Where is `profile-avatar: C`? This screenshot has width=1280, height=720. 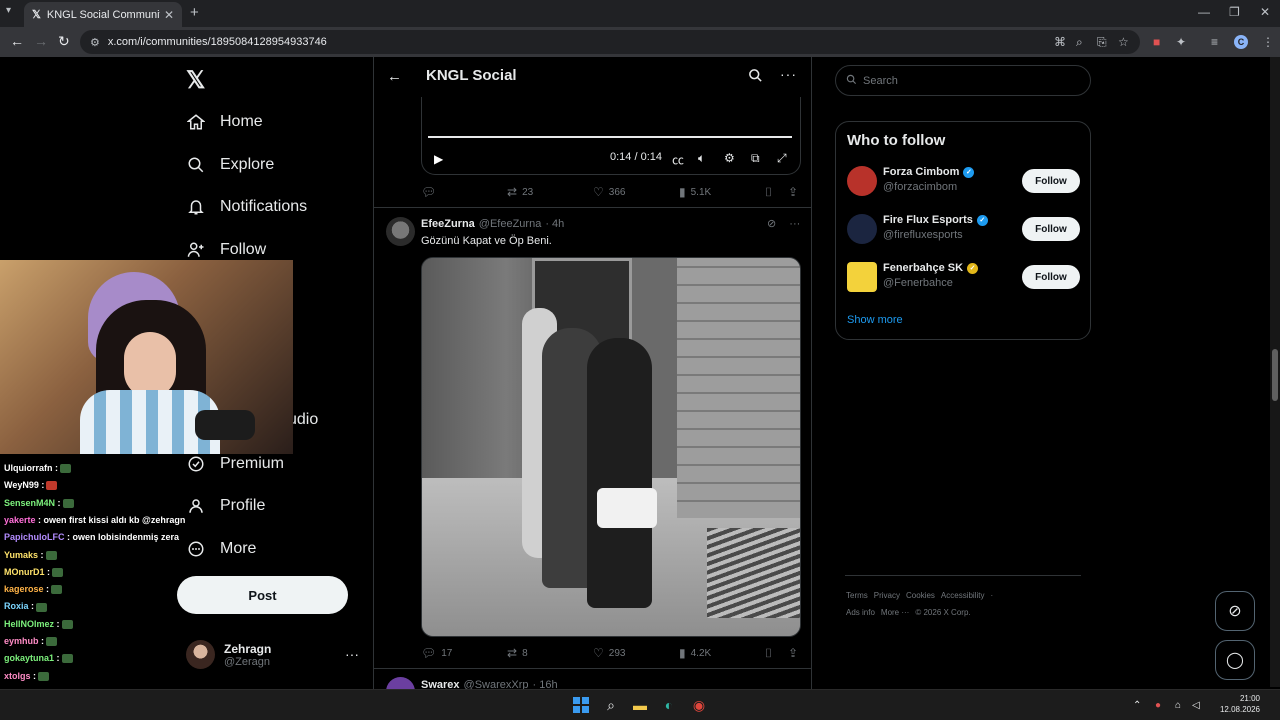
profile-avatar: C is located at coordinates (1241, 42).